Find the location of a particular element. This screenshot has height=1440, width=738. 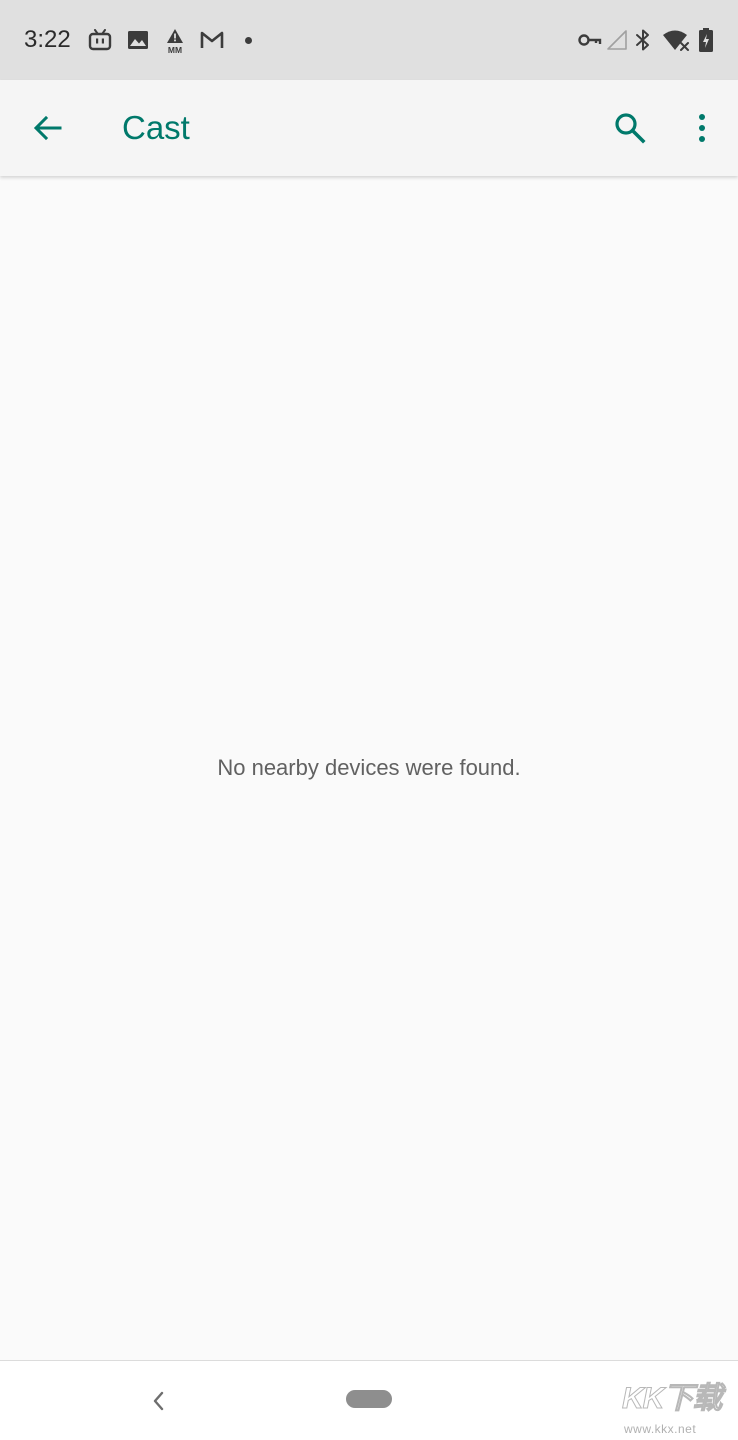

status-bar: 3:22 MM is located at coordinates (369, 40).